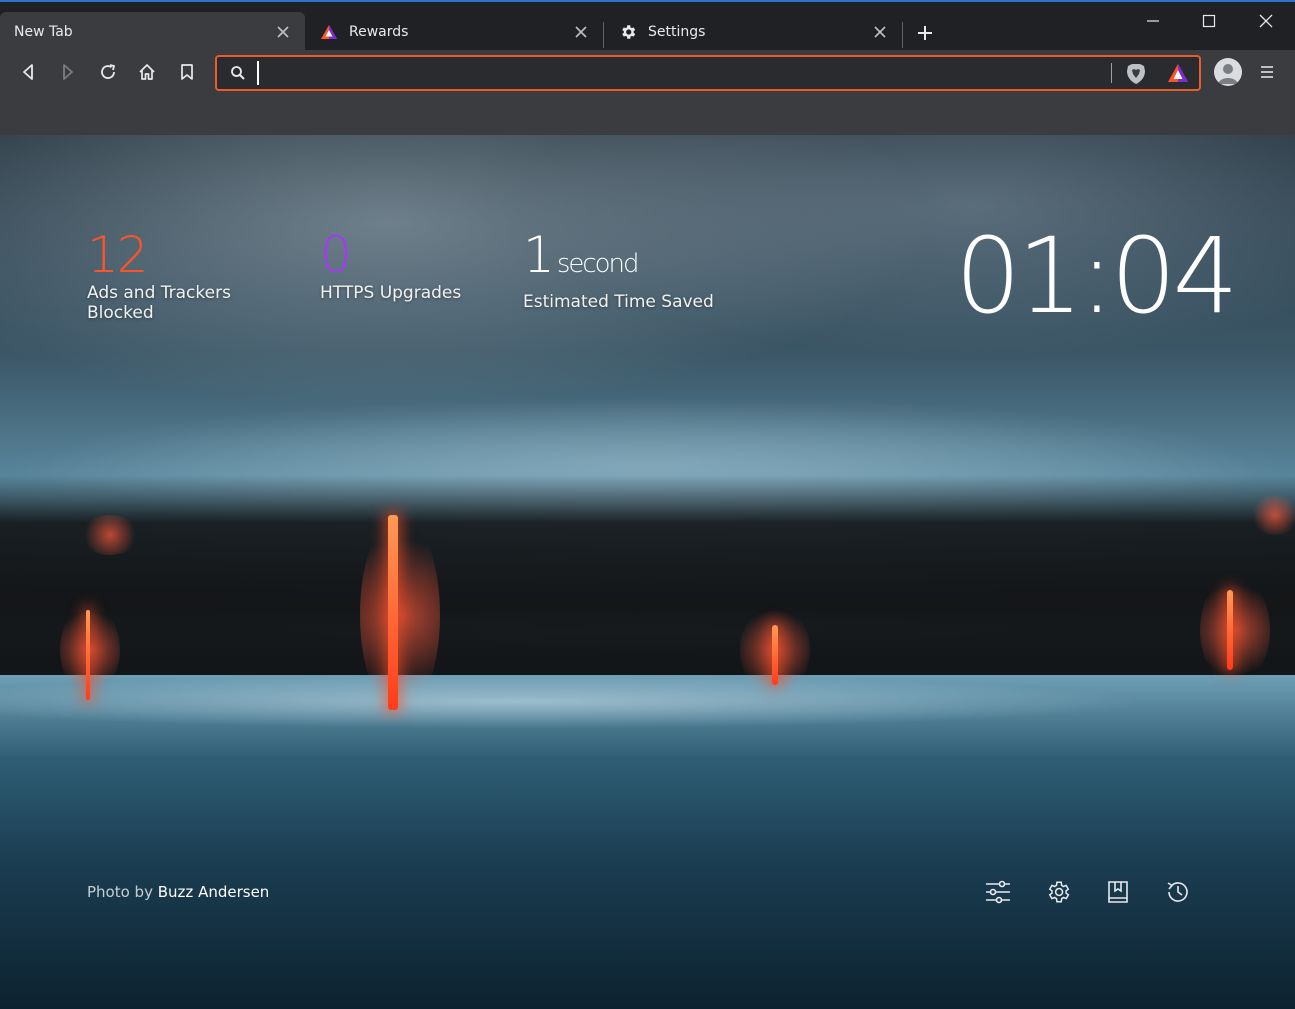 The height and width of the screenshot is (1009, 1295). Describe the element at coordinates (677, 73) in the screenshot. I see `address-input` at that location.